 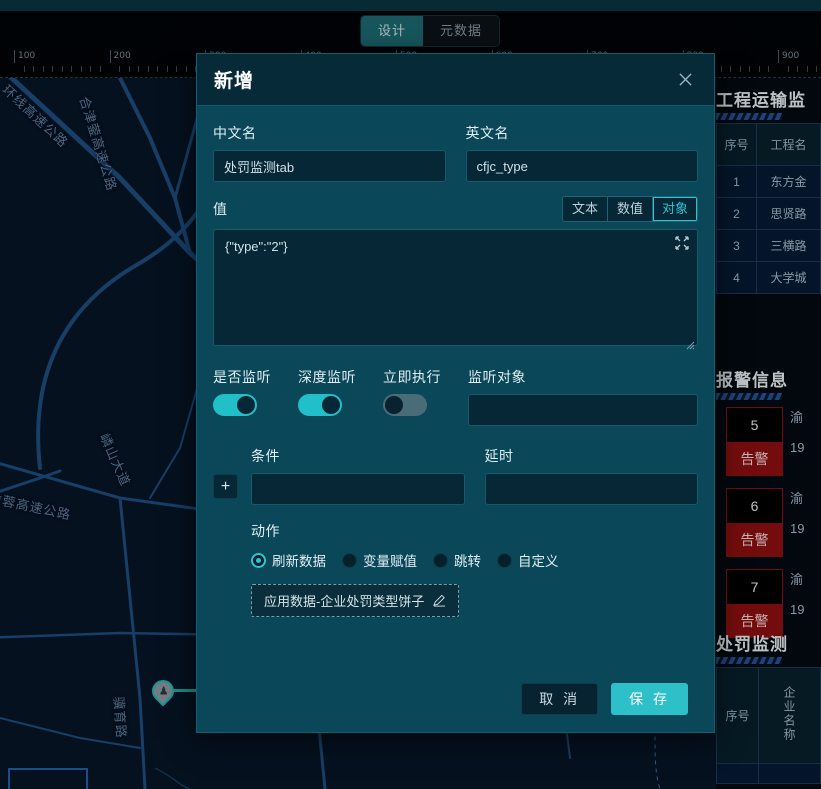 I want to click on radio-icon-jump, so click(x=440, y=560).